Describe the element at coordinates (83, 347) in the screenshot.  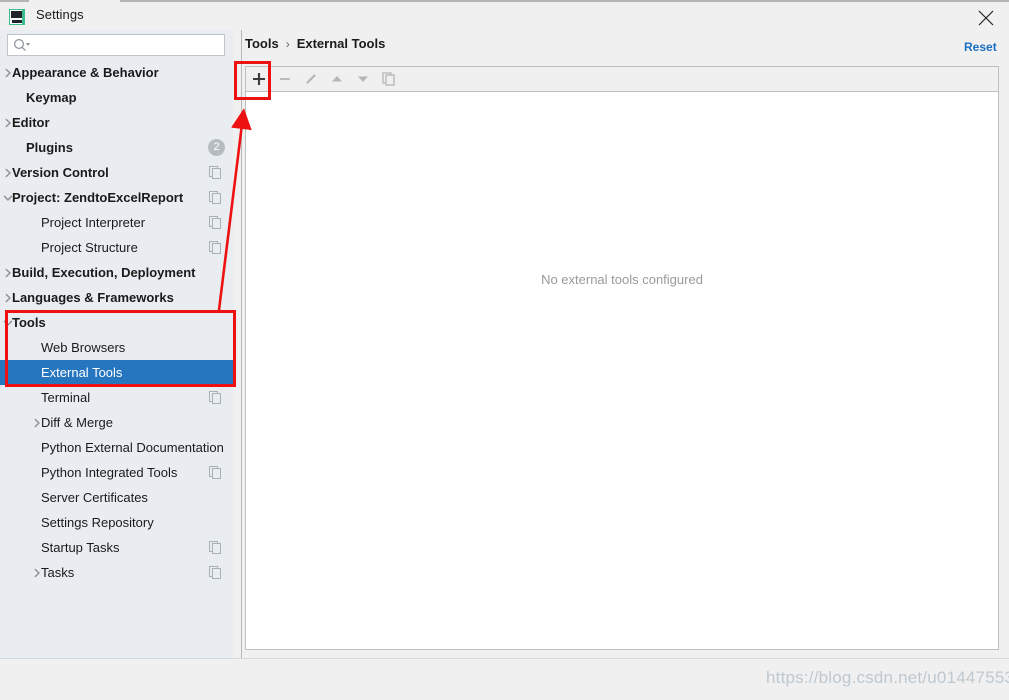
I see `sidebar-item-label: Web Browsers` at that location.